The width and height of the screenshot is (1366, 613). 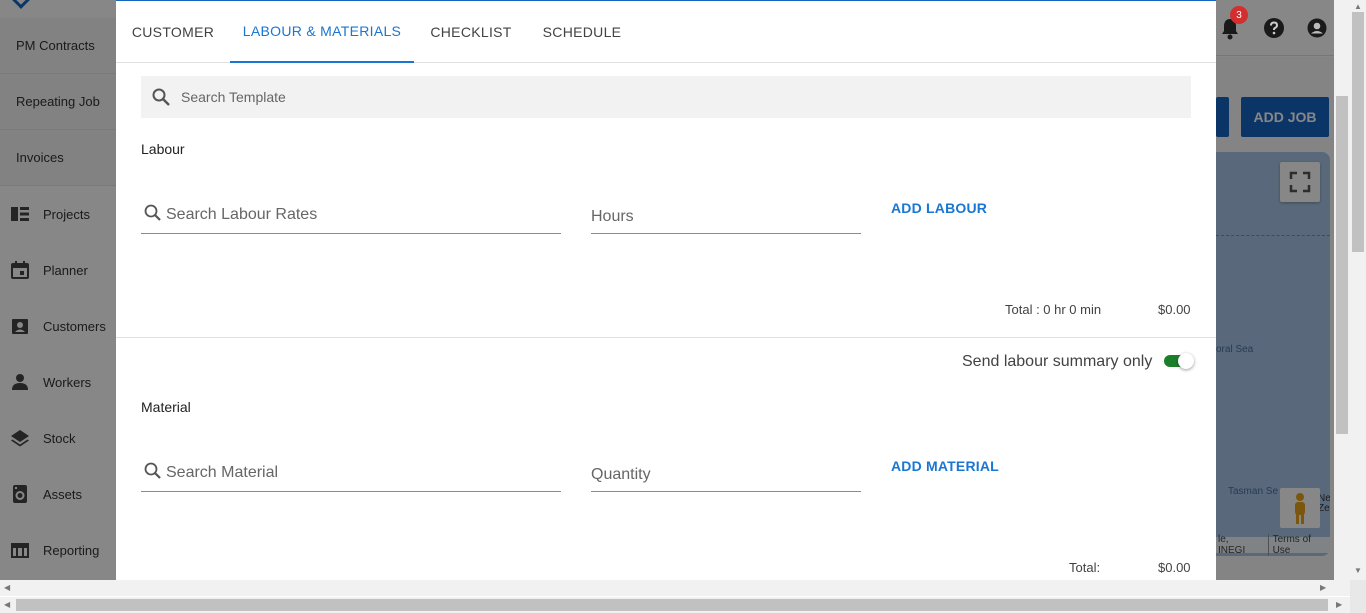 I want to click on labour-summary-label: Send labour summary only, so click(x=1057, y=361).